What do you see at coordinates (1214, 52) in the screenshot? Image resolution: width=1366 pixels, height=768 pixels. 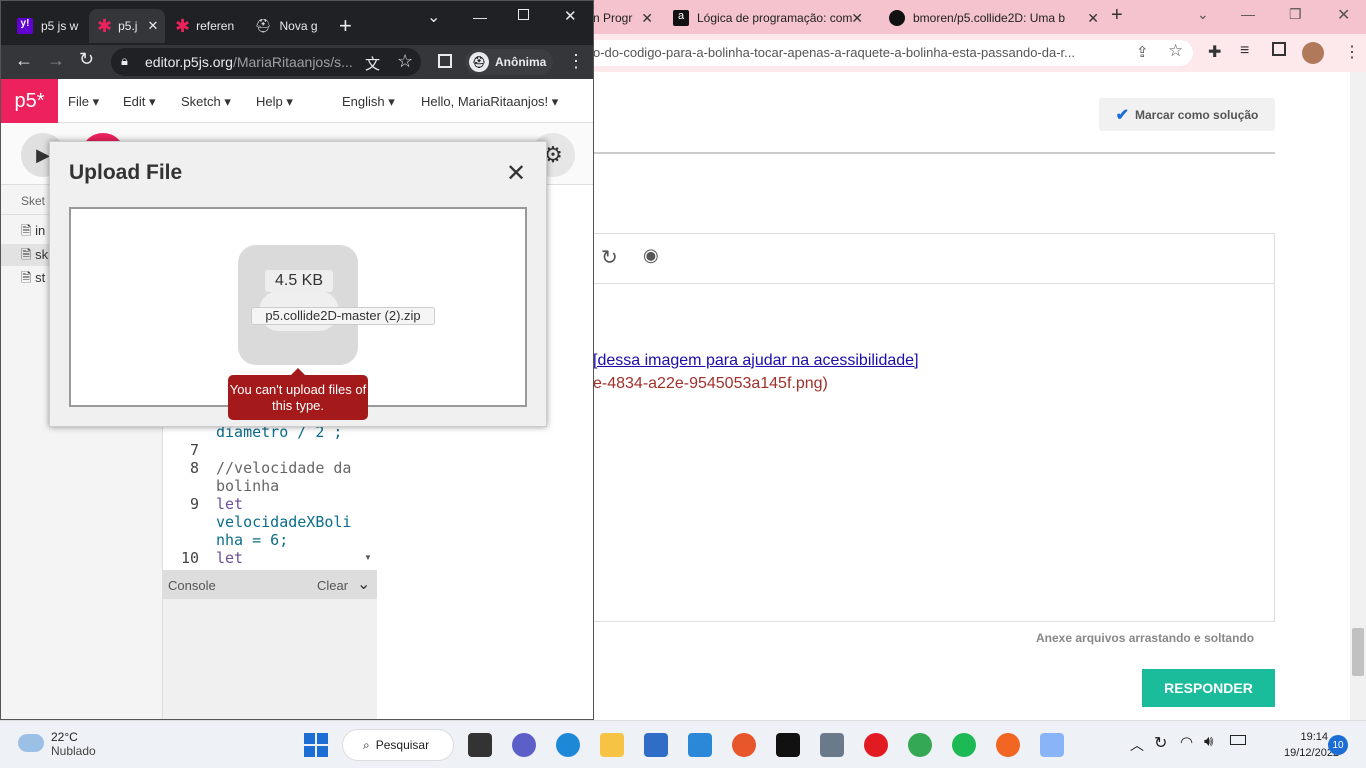 I see `extensions-icon: ✚` at bounding box center [1214, 52].